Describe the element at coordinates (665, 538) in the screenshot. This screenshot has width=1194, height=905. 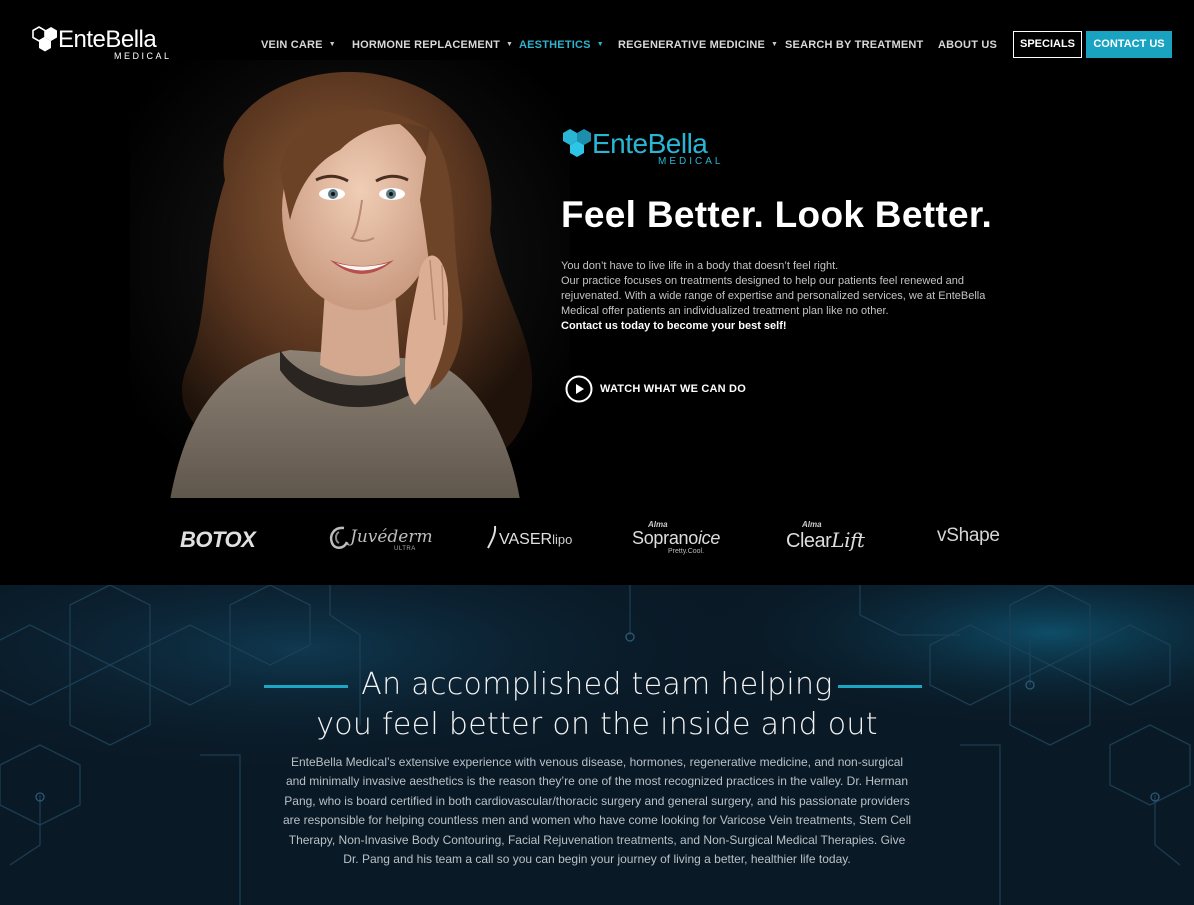
I see `soprano-wordmark: Soprano` at that location.